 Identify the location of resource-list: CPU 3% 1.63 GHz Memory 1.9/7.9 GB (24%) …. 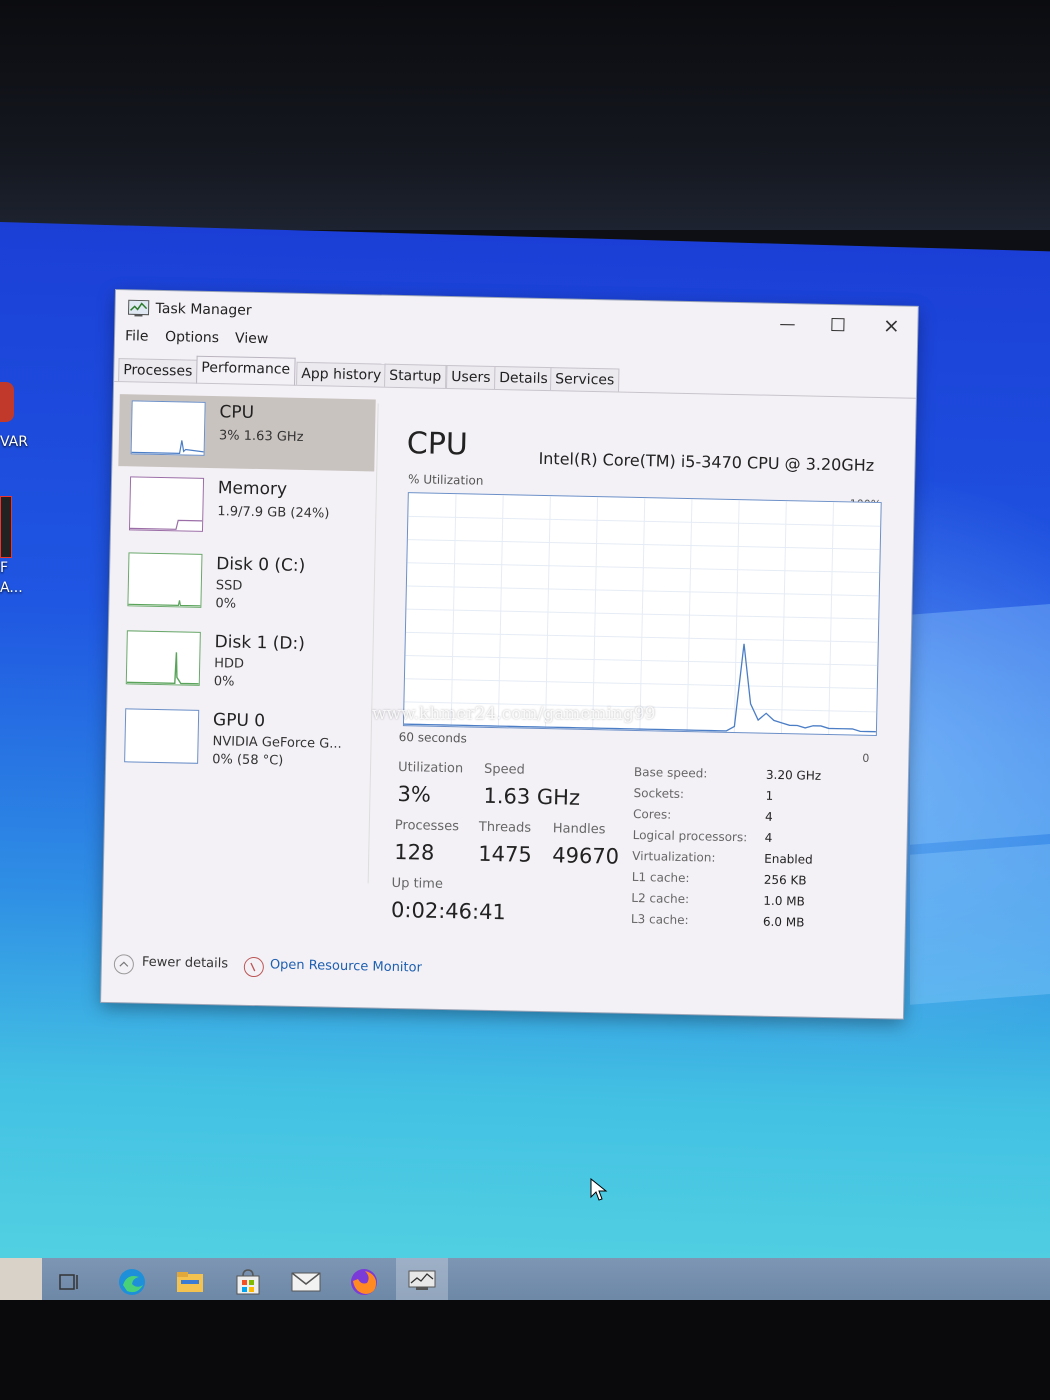
(243, 646).